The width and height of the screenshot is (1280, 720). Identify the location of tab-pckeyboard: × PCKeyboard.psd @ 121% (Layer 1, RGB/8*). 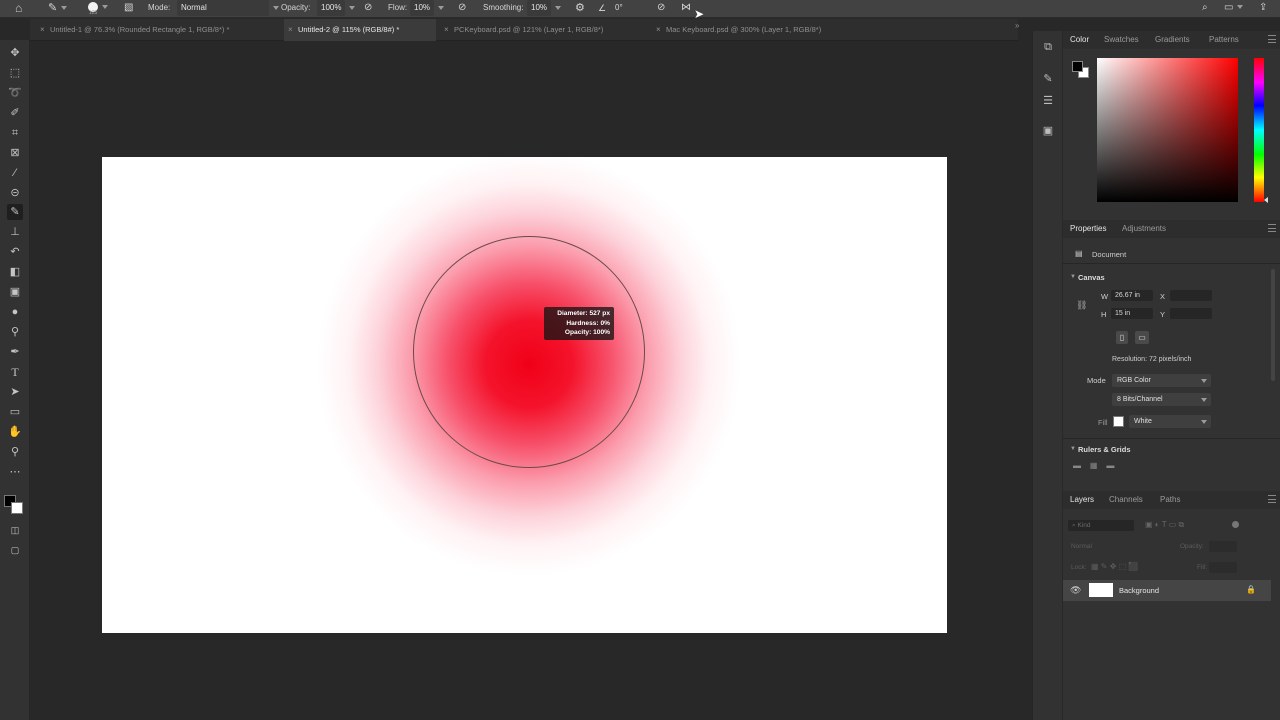
(545, 30).